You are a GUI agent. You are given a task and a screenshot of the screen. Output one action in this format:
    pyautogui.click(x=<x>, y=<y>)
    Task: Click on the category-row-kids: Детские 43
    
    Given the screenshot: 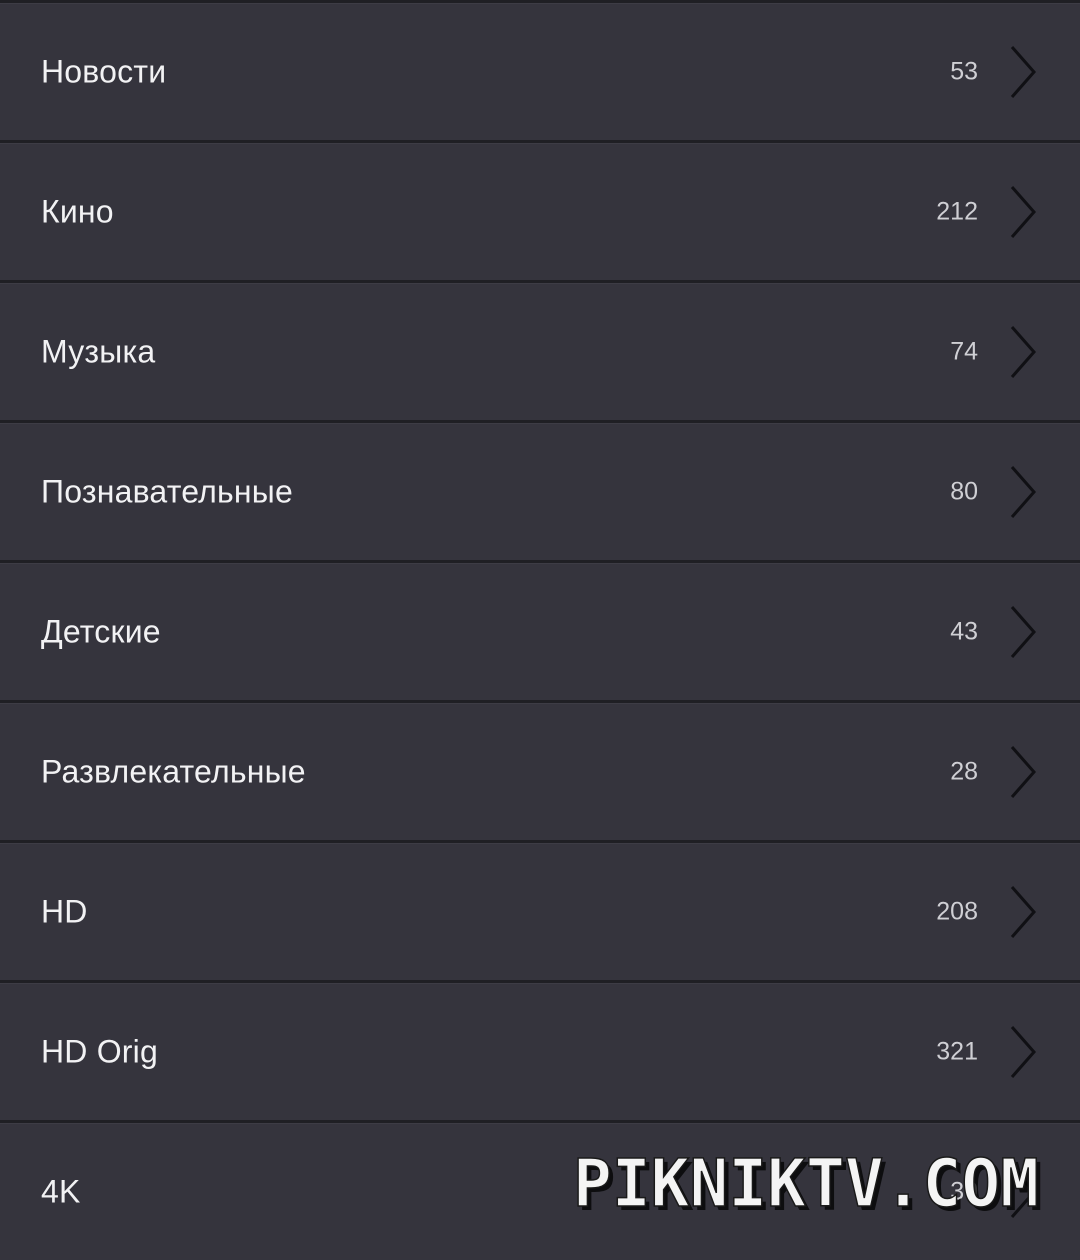 What is the action you would take?
    pyautogui.click(x=540, y=631)
    